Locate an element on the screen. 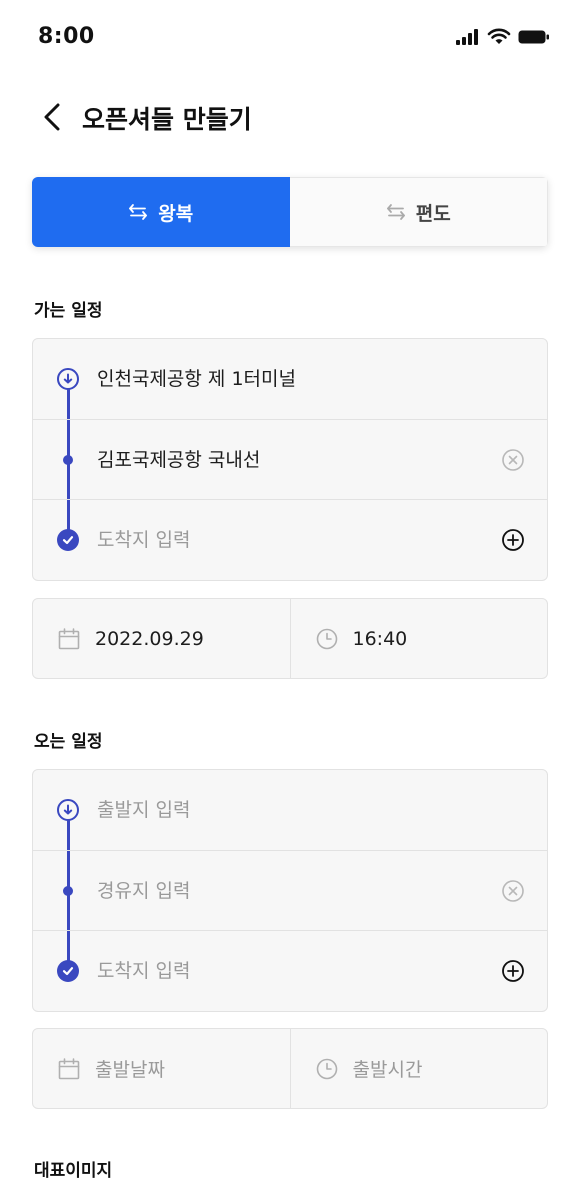  outbound-time-field: 16:40 is located at coordinates (418, 638).